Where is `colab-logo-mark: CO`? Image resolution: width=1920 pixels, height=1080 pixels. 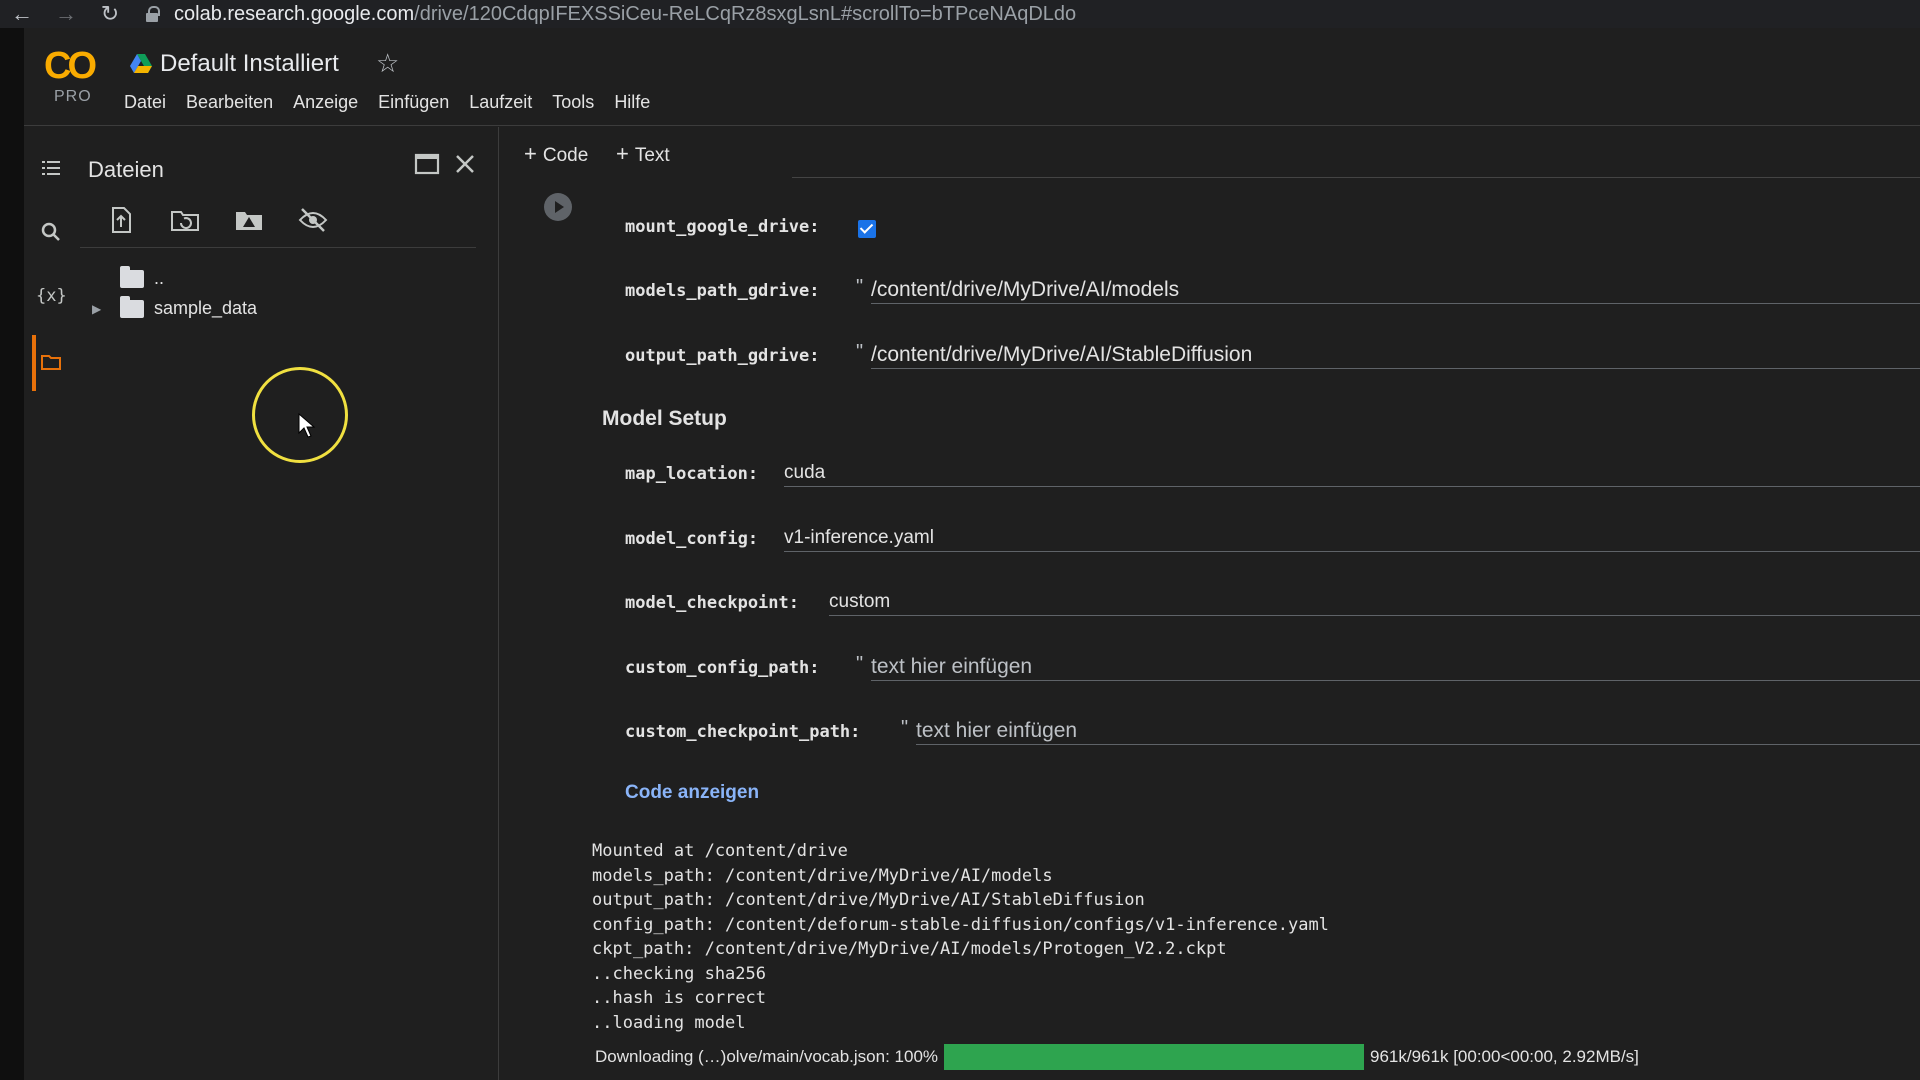
colab-logo-mark: CO is located at coordinates (70, 66).